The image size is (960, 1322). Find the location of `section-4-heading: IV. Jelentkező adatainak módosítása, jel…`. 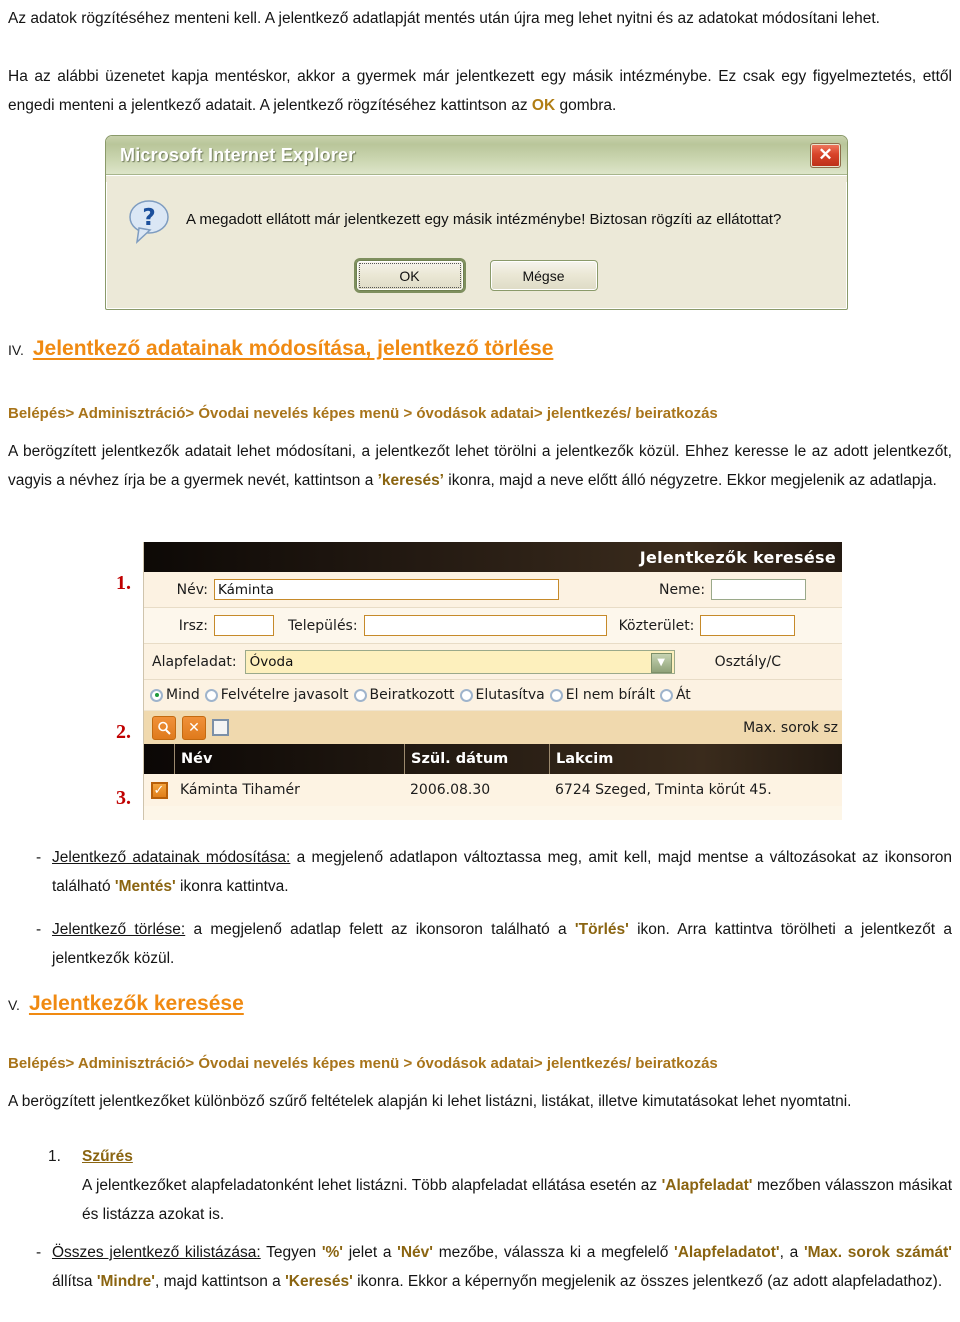

section-4-heading: IV. Jelentkező adatainak módosítása, jel… is located at coordinates (280, 349).